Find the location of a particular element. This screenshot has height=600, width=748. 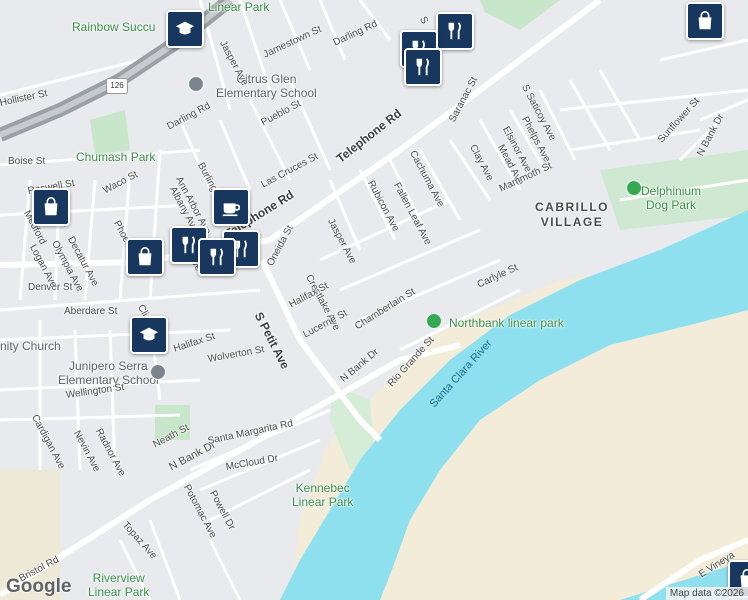

shopping-marker-denver is located at coordinates (145, 257).